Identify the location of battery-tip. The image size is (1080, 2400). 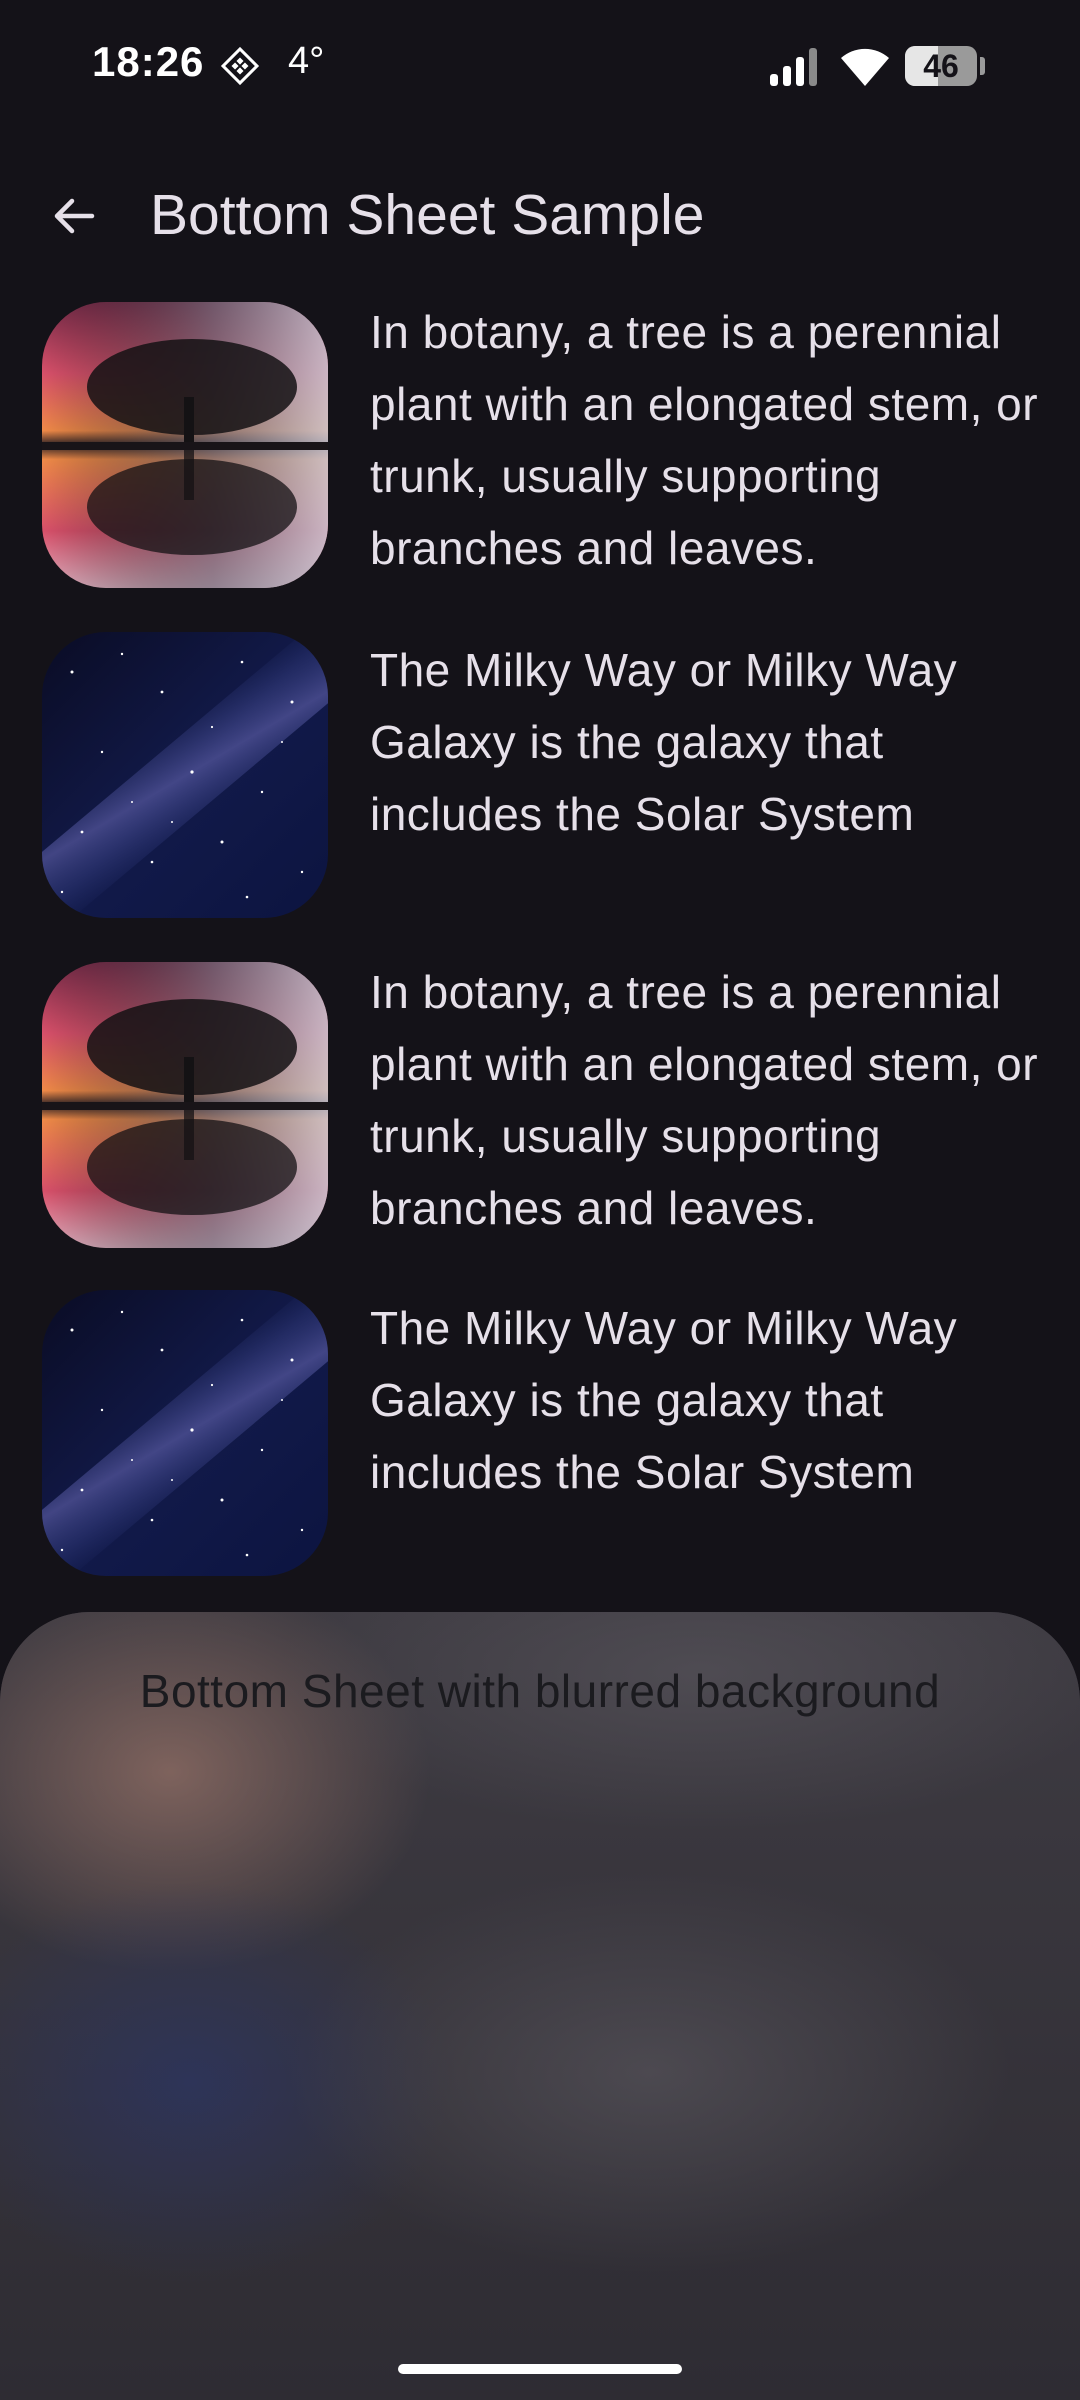
(982, 66).